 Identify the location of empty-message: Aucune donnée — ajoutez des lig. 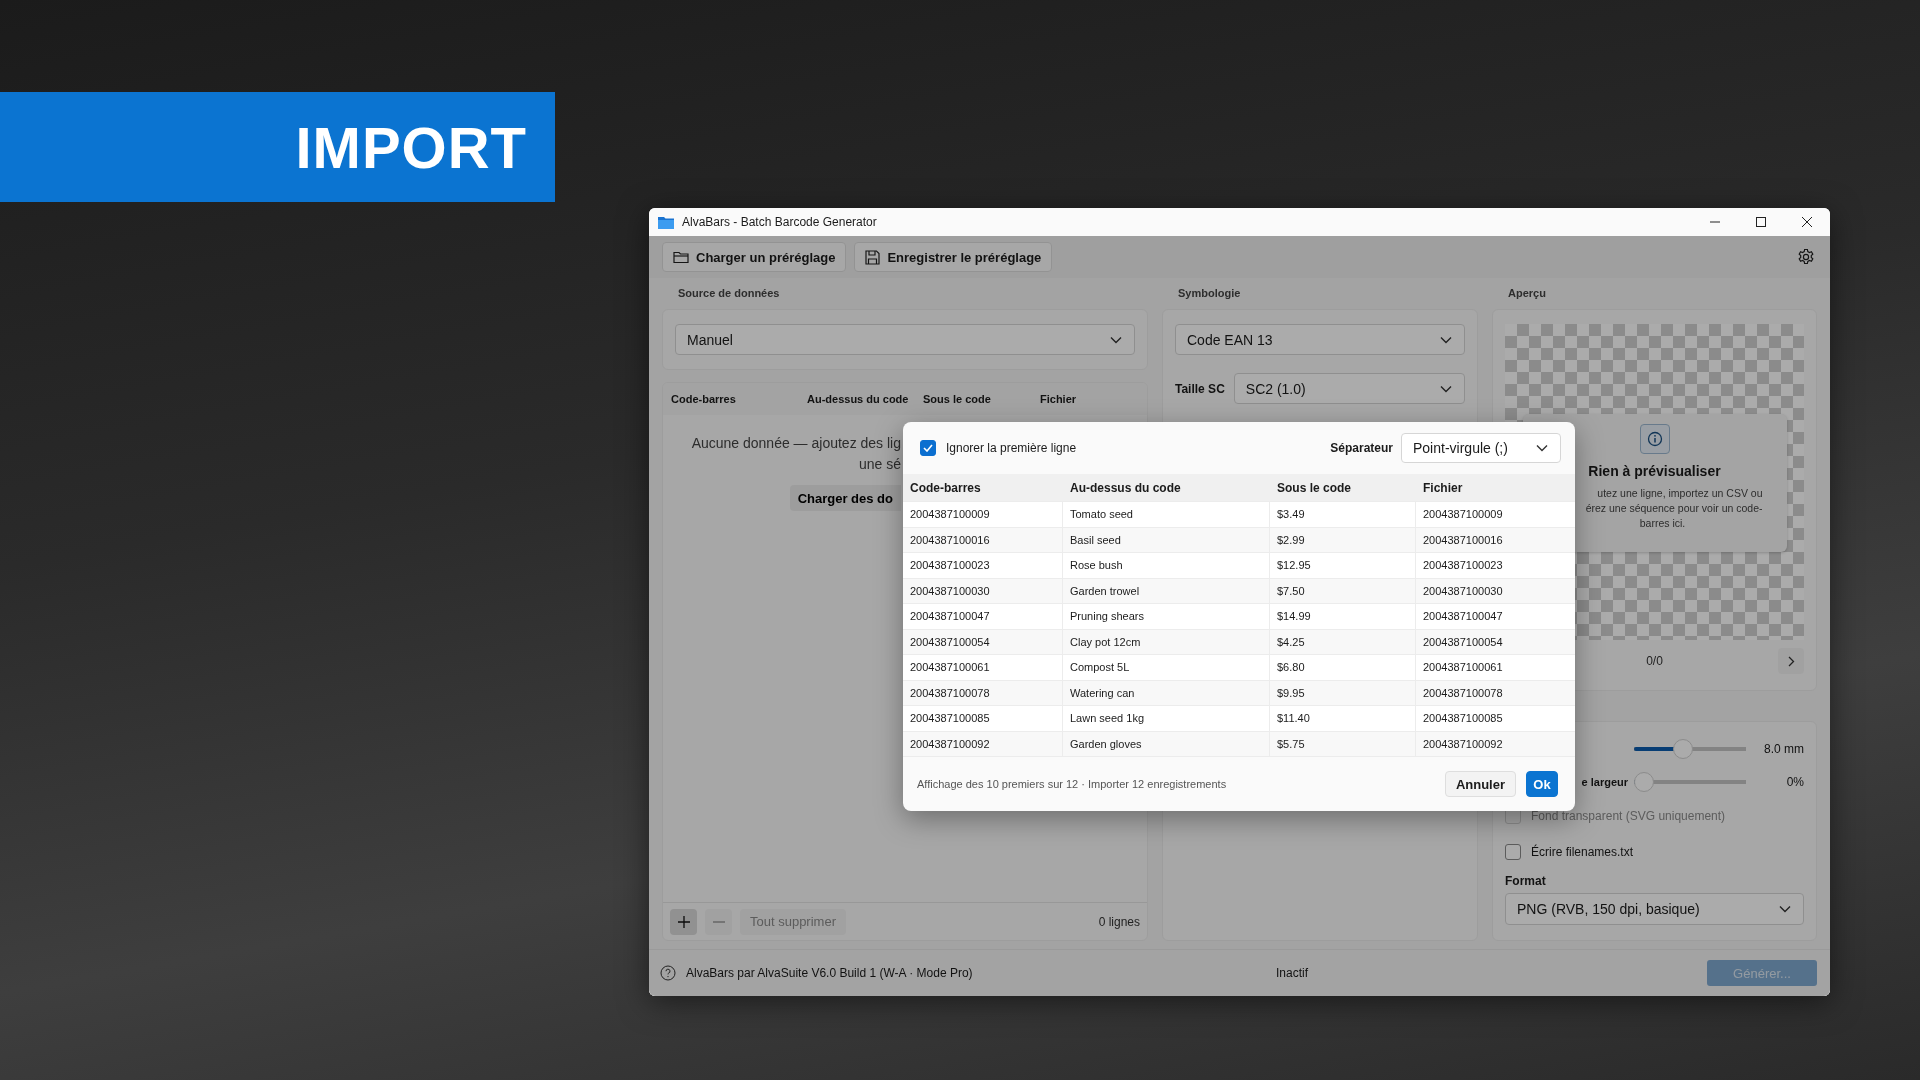
(796, 443).